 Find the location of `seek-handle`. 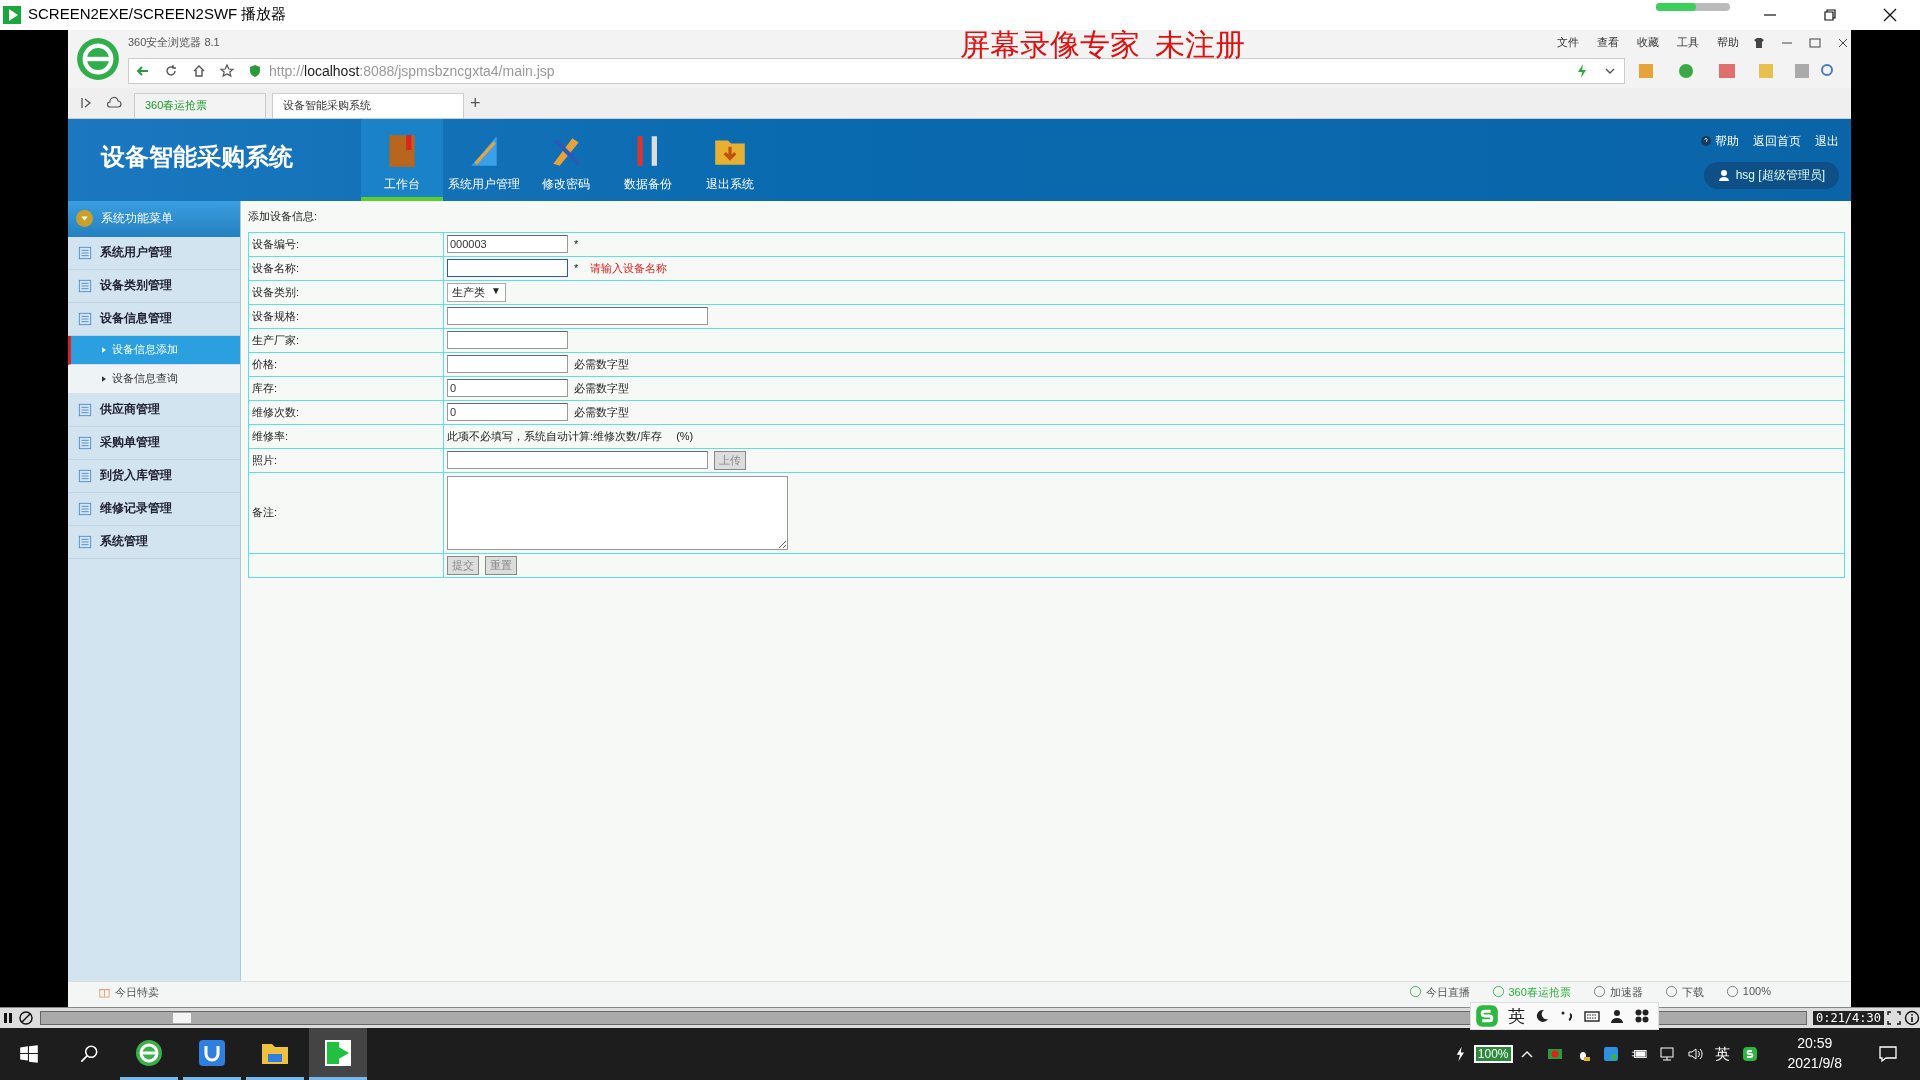

seek-handle is located at coordinates (182, 1018).